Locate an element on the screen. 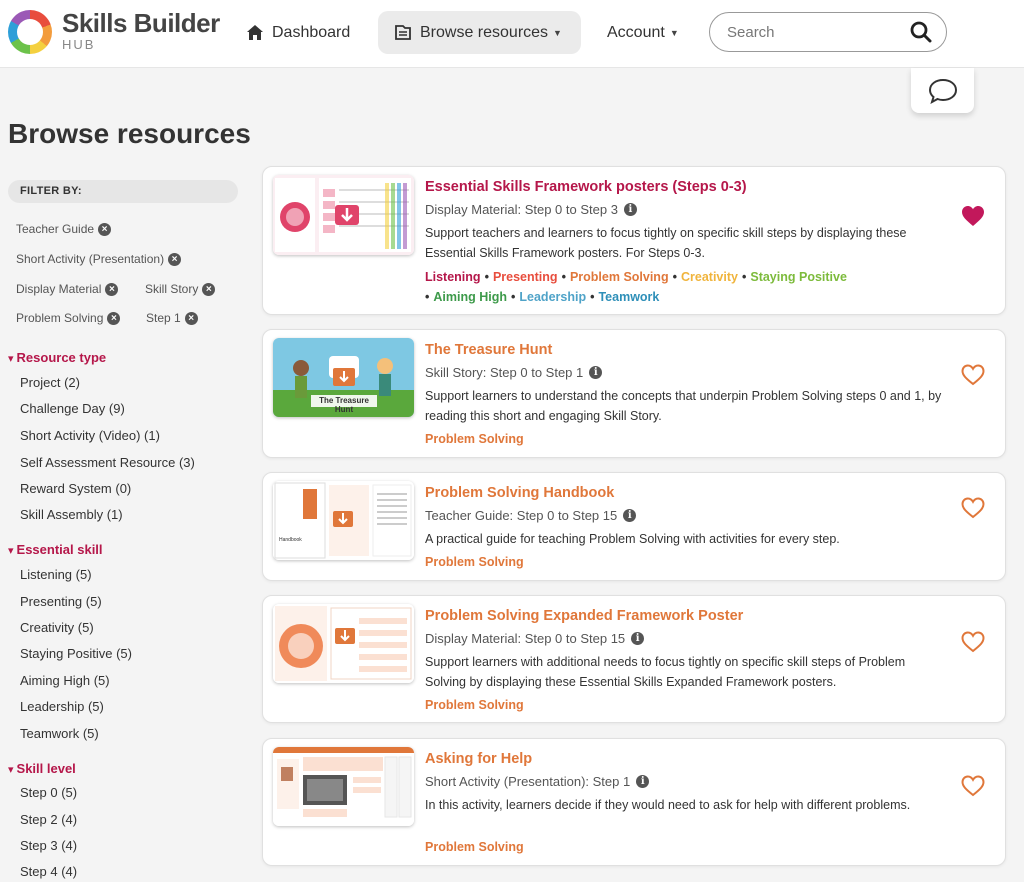  facet-item: Staying Positive (5) is located at coordinates (76, 653).